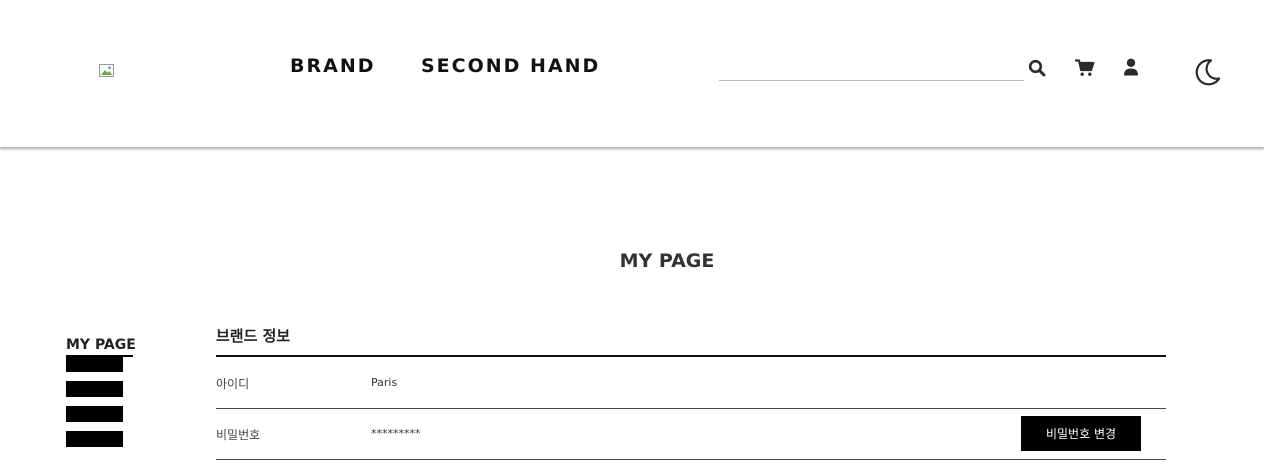  Describe the element at coordinates (1085, 68) in the screenshot. I see `cart-icon` at that location.